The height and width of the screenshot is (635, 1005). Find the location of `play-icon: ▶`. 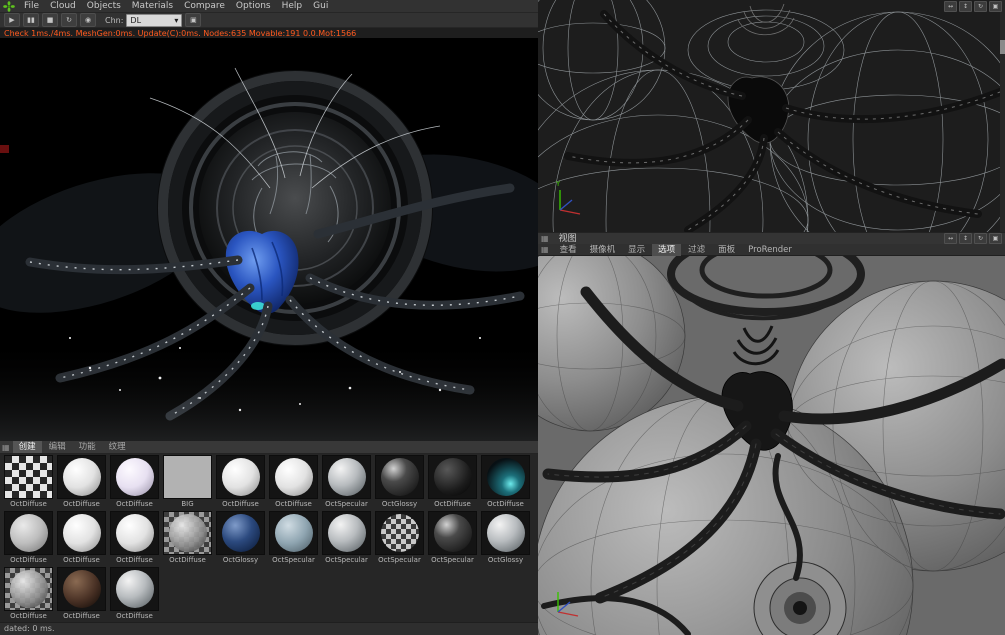

play-icon: ▶ is located at coordinates (12, 20).